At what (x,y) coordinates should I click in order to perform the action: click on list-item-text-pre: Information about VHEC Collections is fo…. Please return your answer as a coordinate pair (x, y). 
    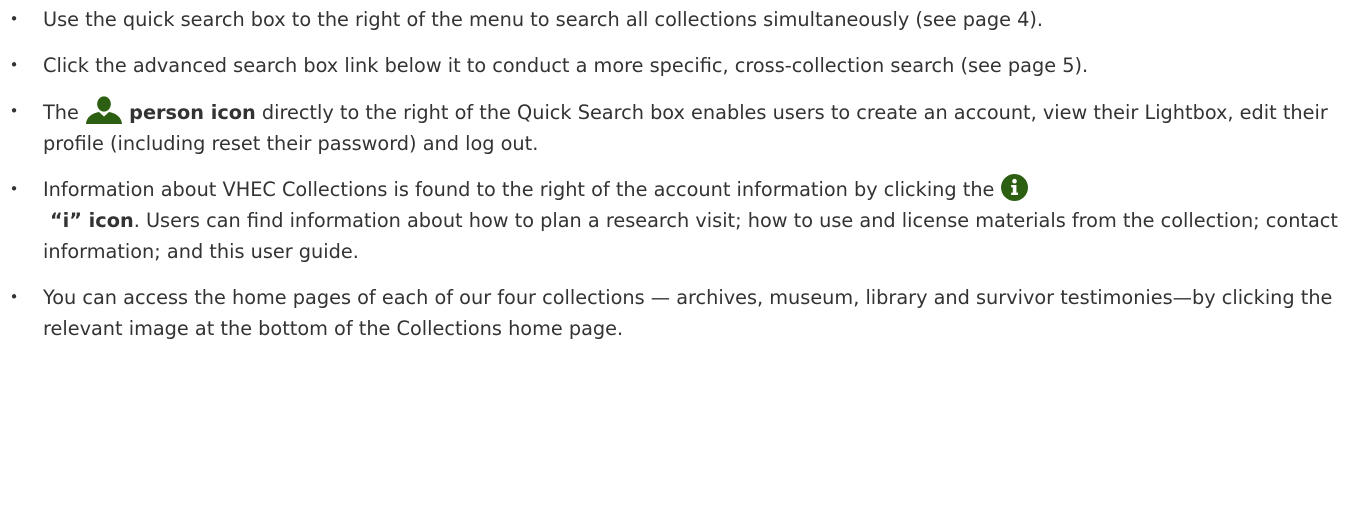
    Looking at the image, I should click on (519, 189).